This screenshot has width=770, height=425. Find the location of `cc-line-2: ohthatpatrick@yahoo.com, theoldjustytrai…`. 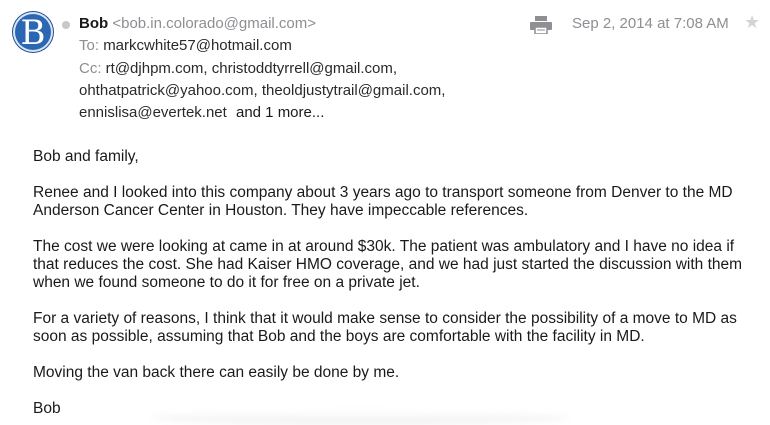

cc-line-2: ohthatpatrick@yahoo.com, theoldjustytrai… is located at coordinates (262, 91).